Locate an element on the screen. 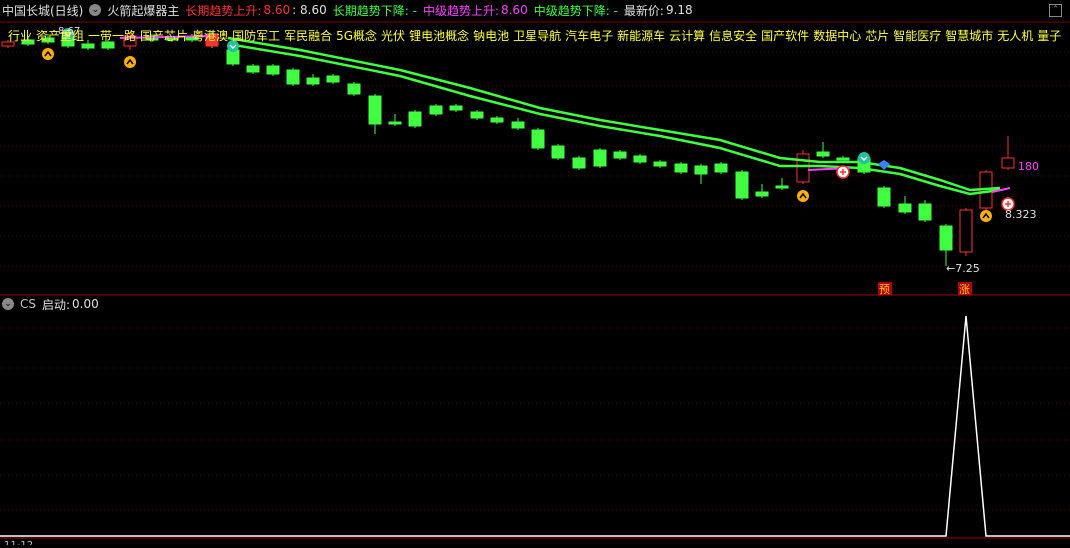 This screenshot has width=1070, height=548. long-up-value: 8.60 is located at coordinates (277, 10).